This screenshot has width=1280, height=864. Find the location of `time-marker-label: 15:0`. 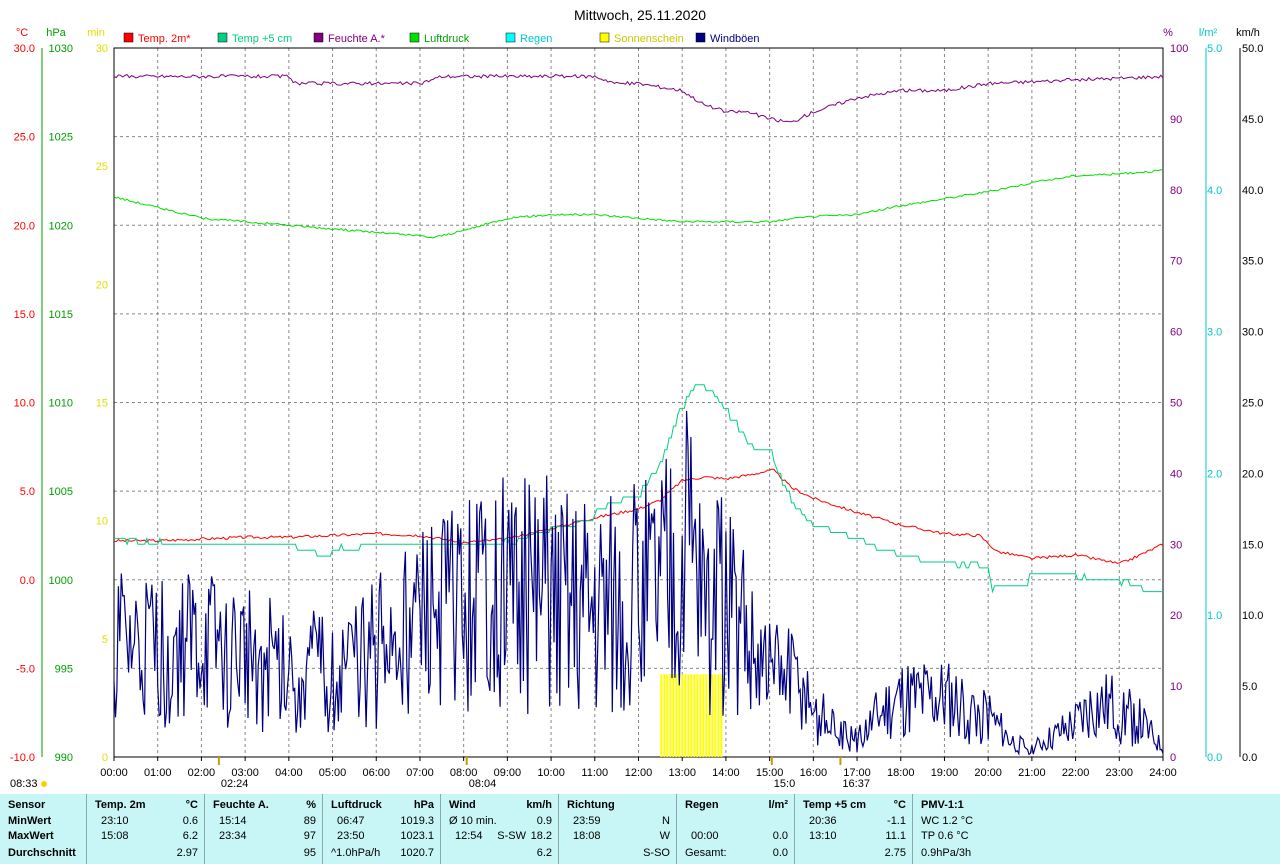

time-marker-label: 15:0 is located at coordinates (784, 784).